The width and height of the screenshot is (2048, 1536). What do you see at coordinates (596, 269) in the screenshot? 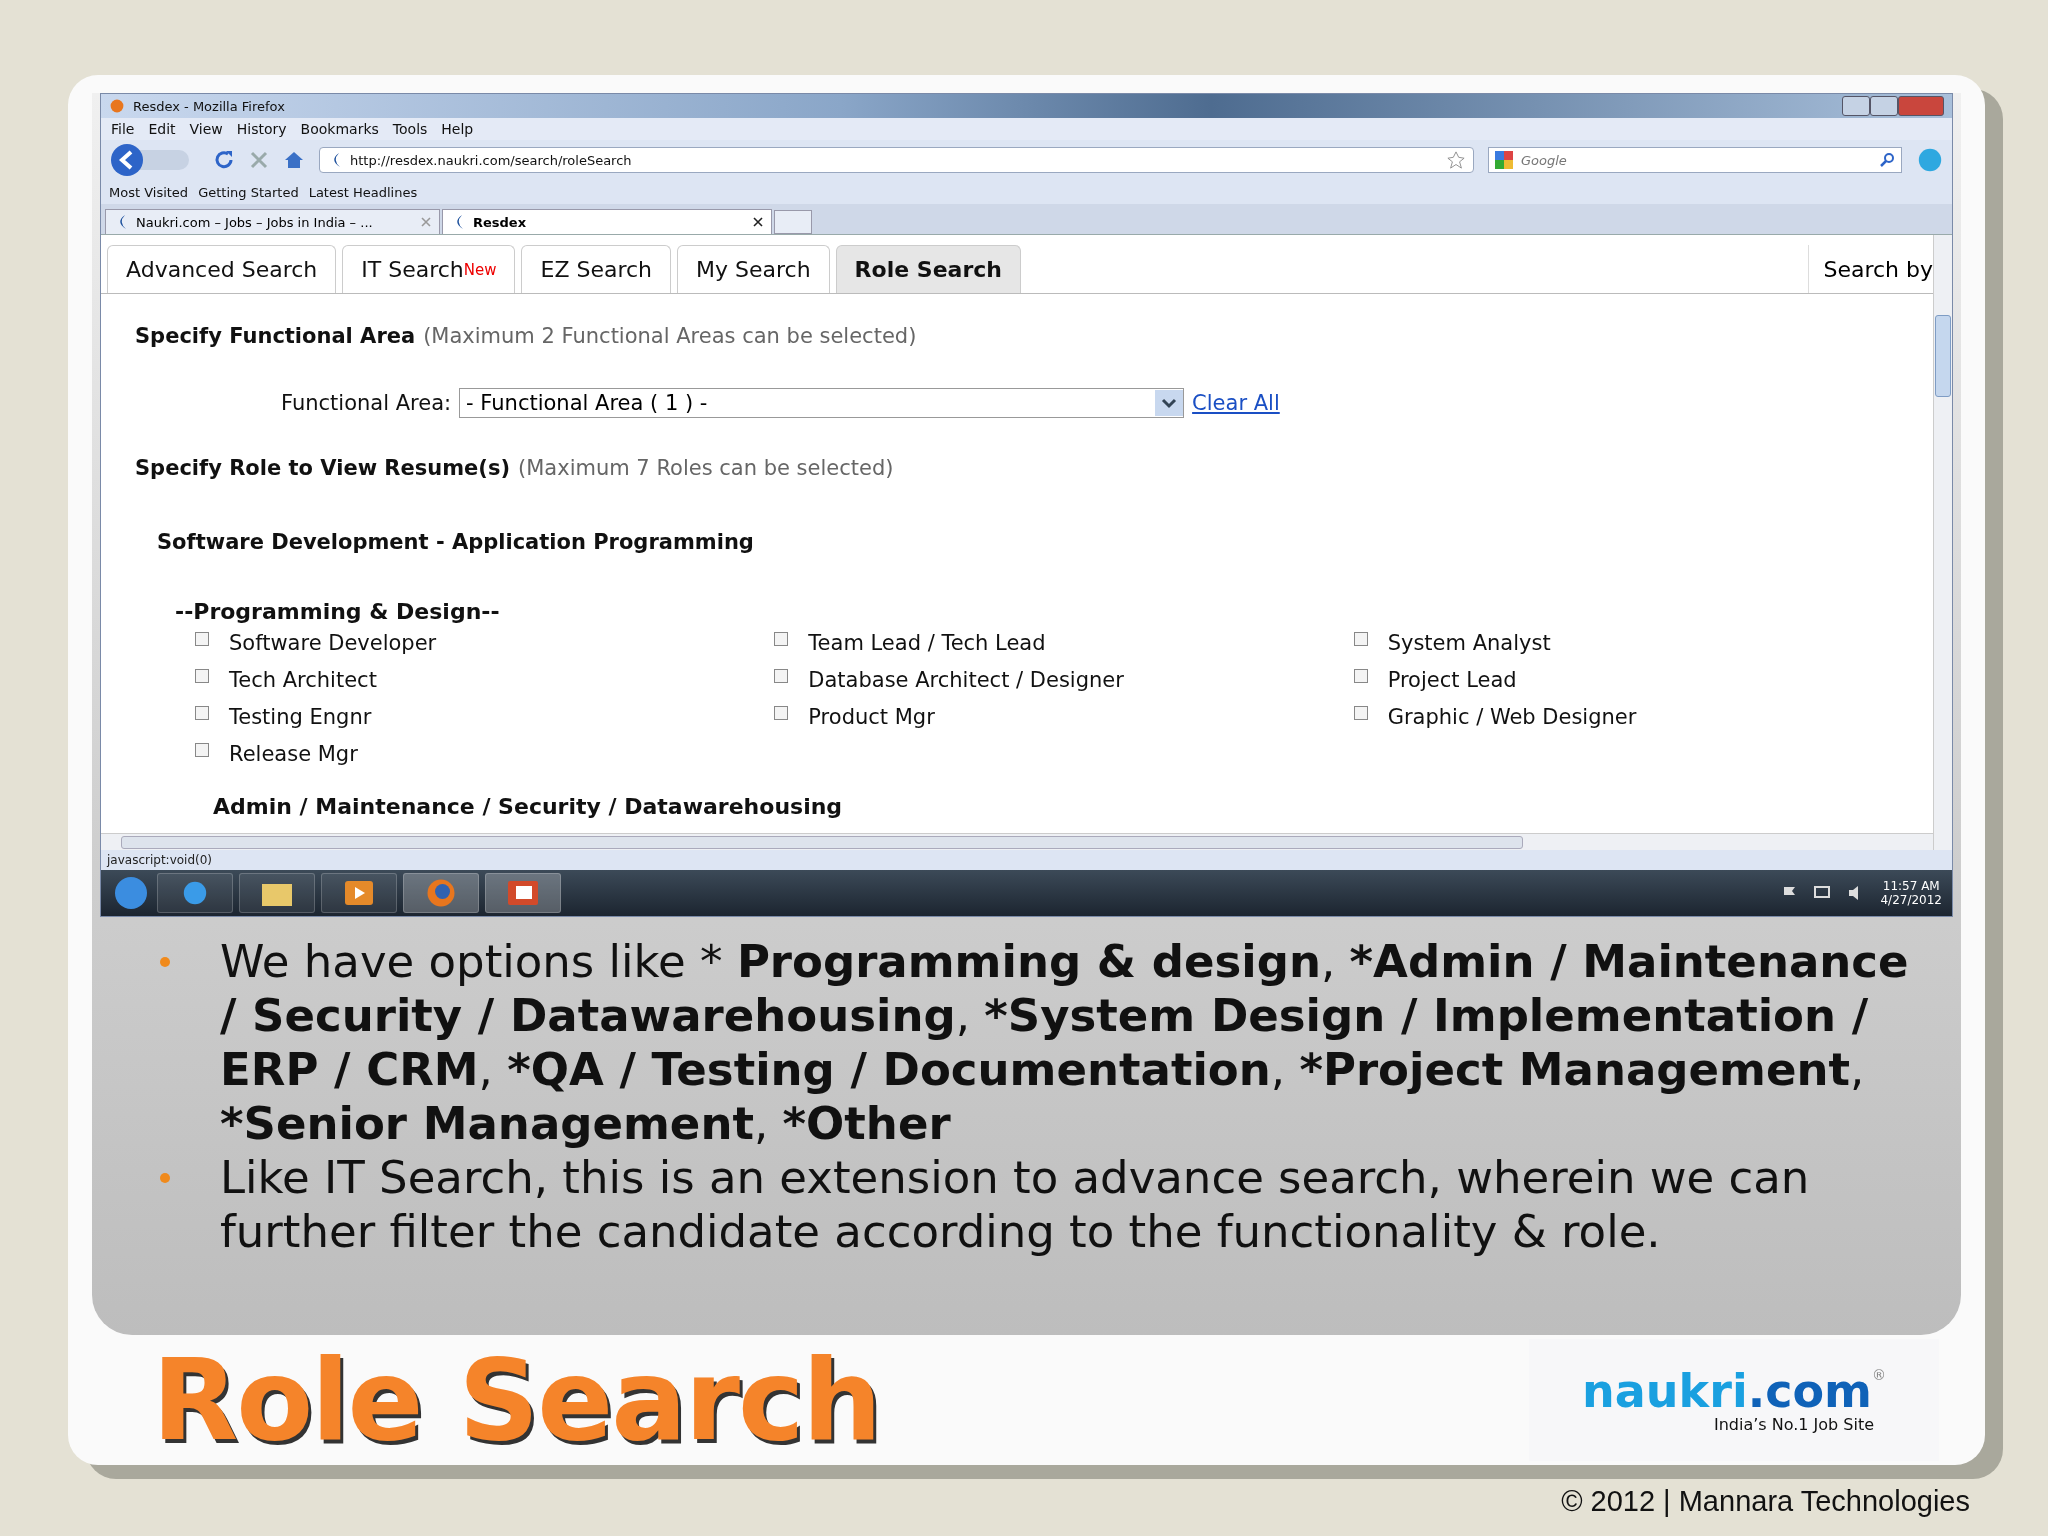
I see `search-tab: EZ Search` at bounding box center [596, 269].